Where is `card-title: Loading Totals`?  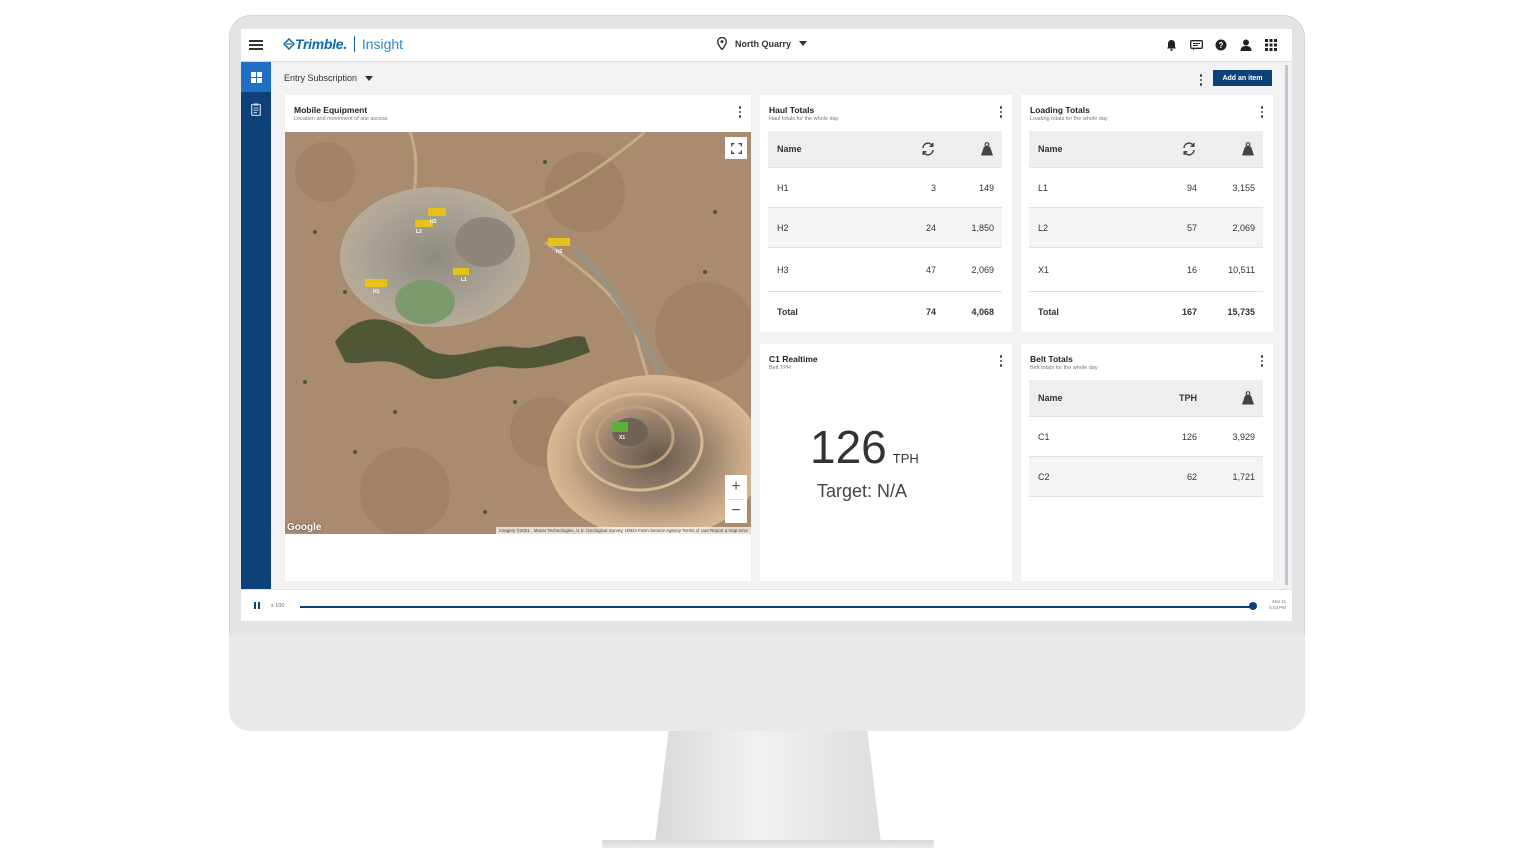 card-title: Loading Totals is located at coordinates (1060, 110).